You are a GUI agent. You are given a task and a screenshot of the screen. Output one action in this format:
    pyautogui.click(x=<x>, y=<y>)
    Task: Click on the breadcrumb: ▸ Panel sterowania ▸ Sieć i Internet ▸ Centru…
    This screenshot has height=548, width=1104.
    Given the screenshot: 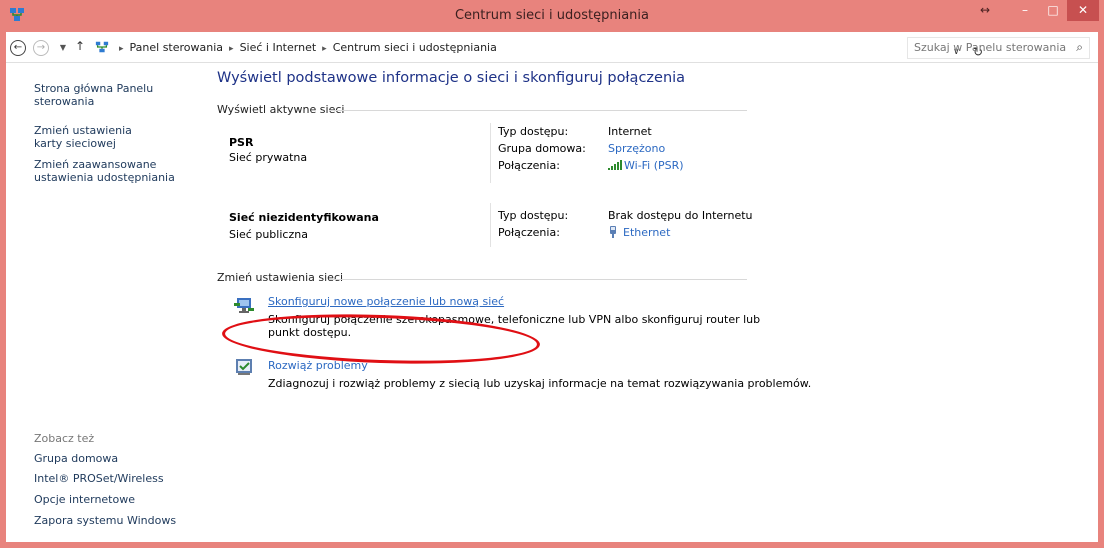 What is the action you would take?
    pyautogui.click(x=305, y=47)
    